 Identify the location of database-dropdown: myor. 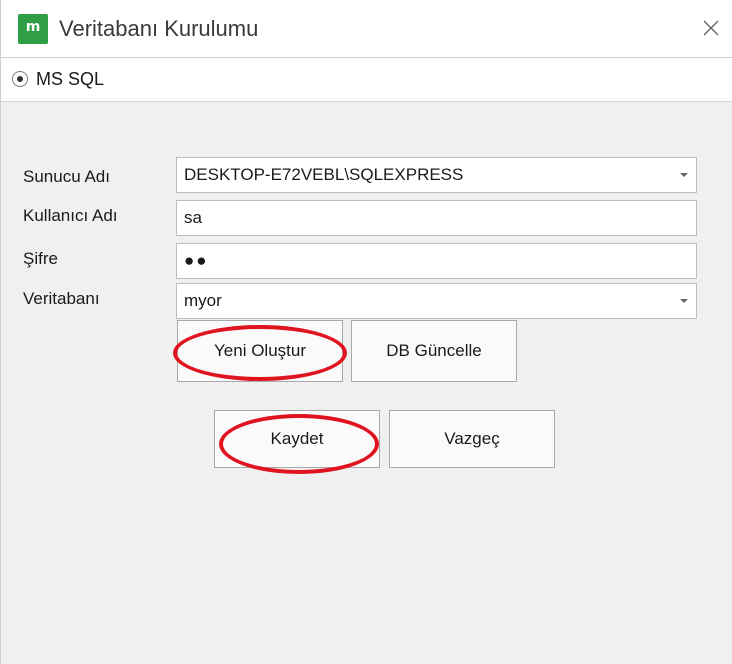
(436, 301).